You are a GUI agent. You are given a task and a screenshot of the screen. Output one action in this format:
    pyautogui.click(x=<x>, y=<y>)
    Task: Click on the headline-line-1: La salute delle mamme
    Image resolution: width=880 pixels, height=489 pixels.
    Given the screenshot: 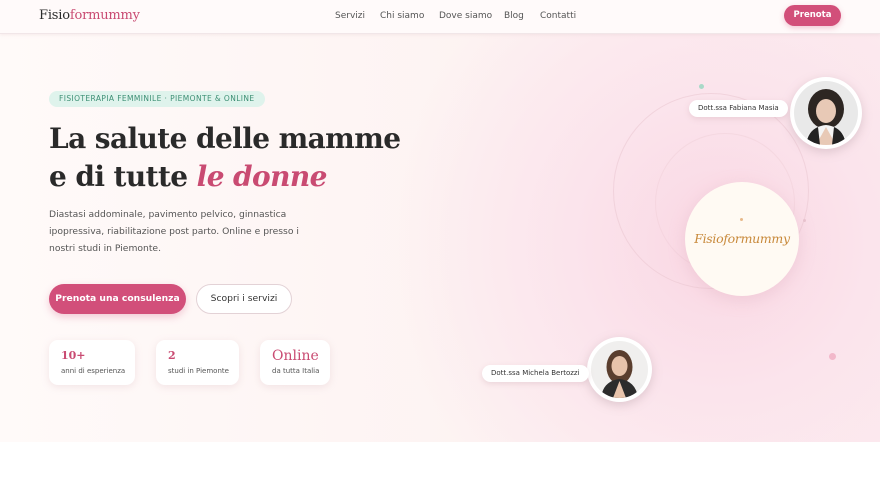 What is the action you would take?
    pyautogui.click(x=225, y=138)
    